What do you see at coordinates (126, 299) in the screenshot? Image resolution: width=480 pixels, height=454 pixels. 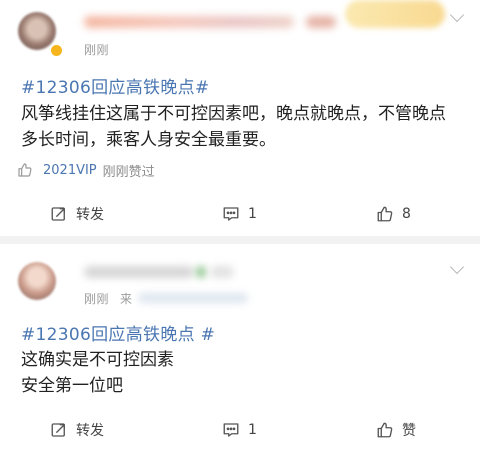 I see `post-source-label: 来` at bounding box center [126, 299].